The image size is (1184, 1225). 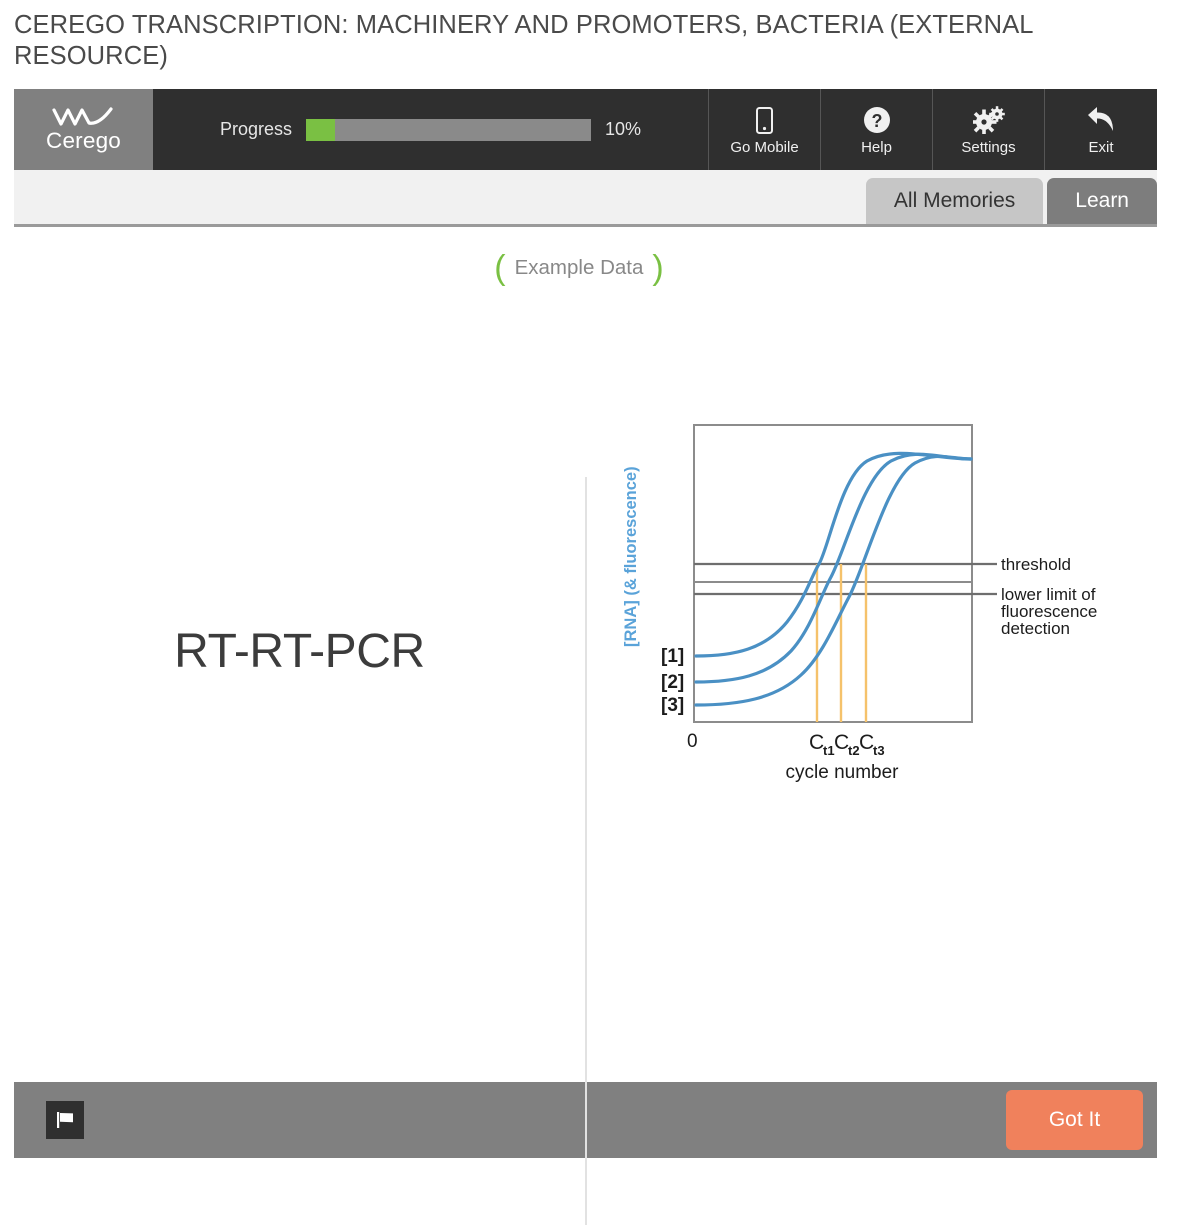 I want to click on series-label-2: [2], so click(x=672, y=682).